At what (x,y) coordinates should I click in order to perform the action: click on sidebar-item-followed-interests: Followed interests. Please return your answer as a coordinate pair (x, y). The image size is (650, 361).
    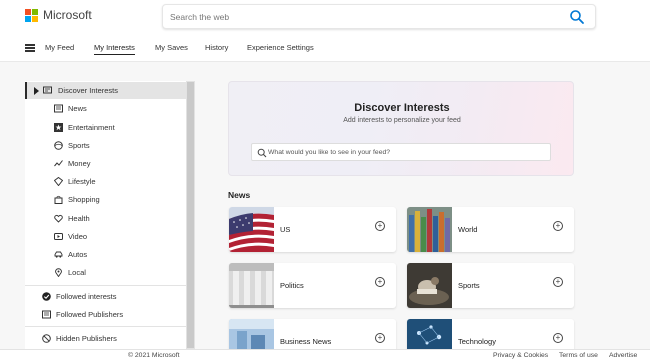
    Looking at the image, I should click on (105, 296).